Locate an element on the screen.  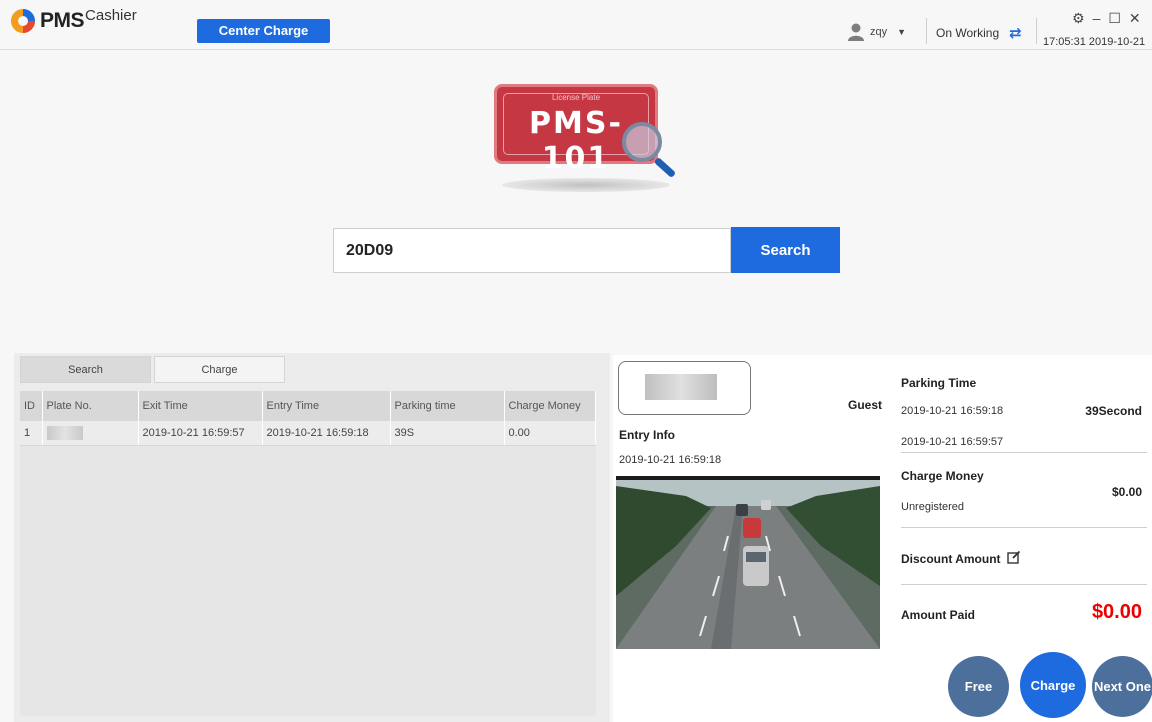
detail-exit-time: 2019-10-21 16:59:57 is located at coordinates (952, 442).